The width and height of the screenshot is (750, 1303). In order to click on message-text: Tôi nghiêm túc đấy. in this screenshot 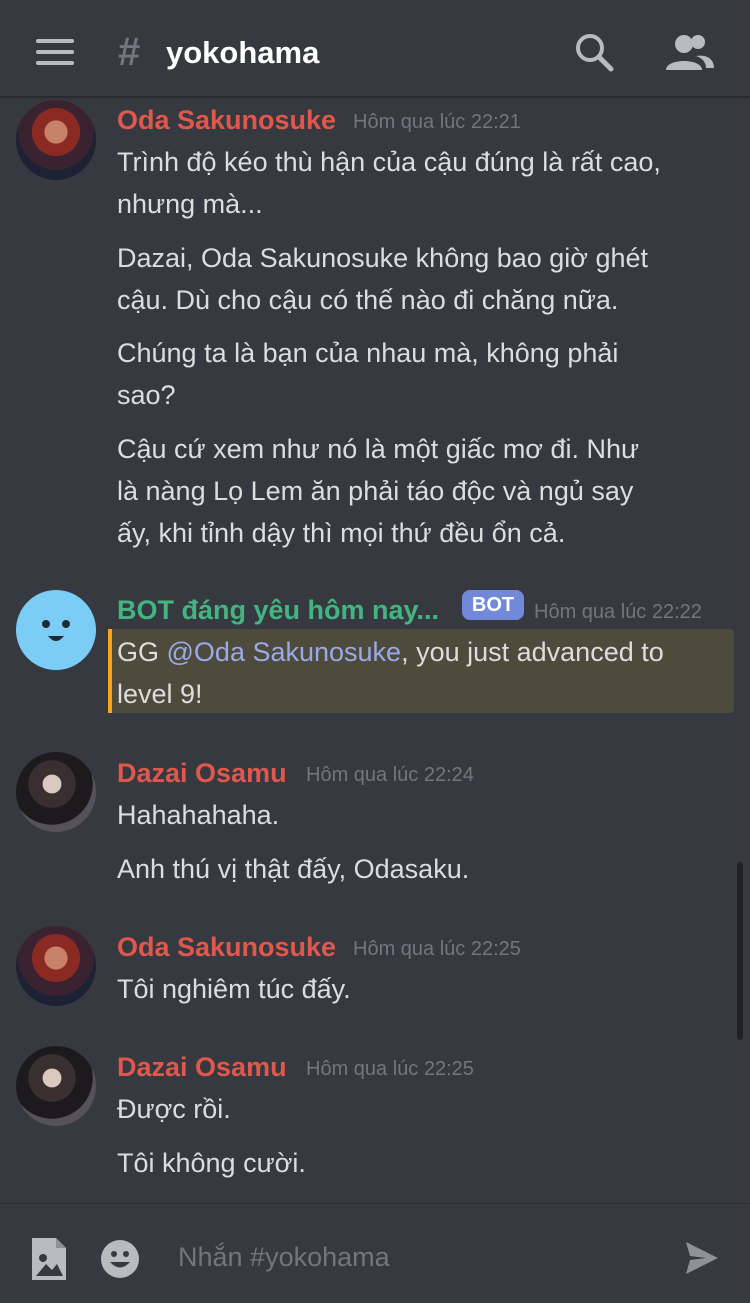, I will do `click(234, 989)`.